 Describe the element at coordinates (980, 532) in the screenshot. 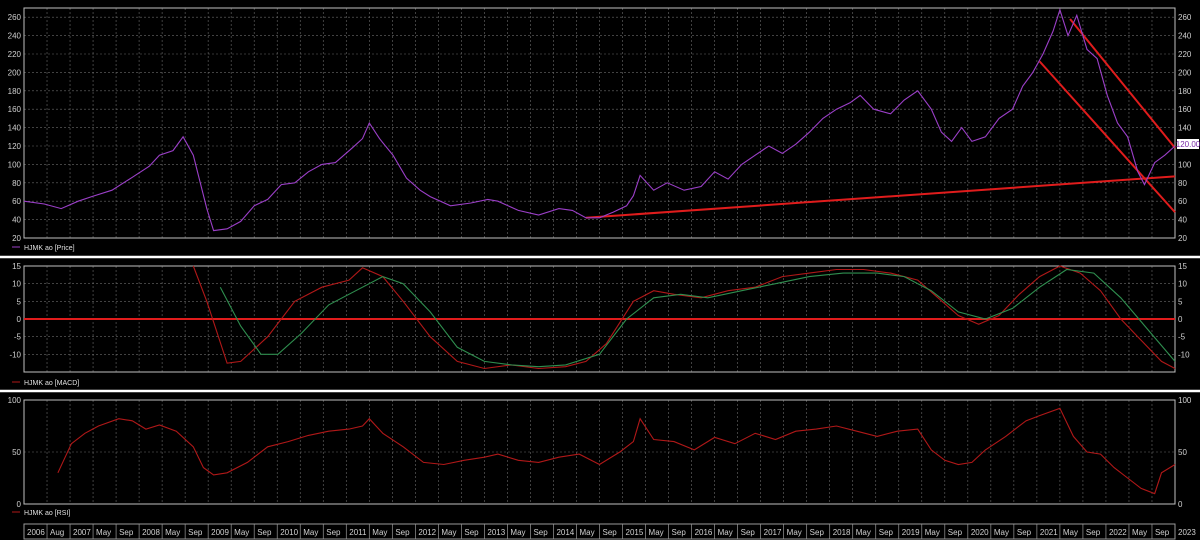

I see `x-tick-label: 2020` at that location.